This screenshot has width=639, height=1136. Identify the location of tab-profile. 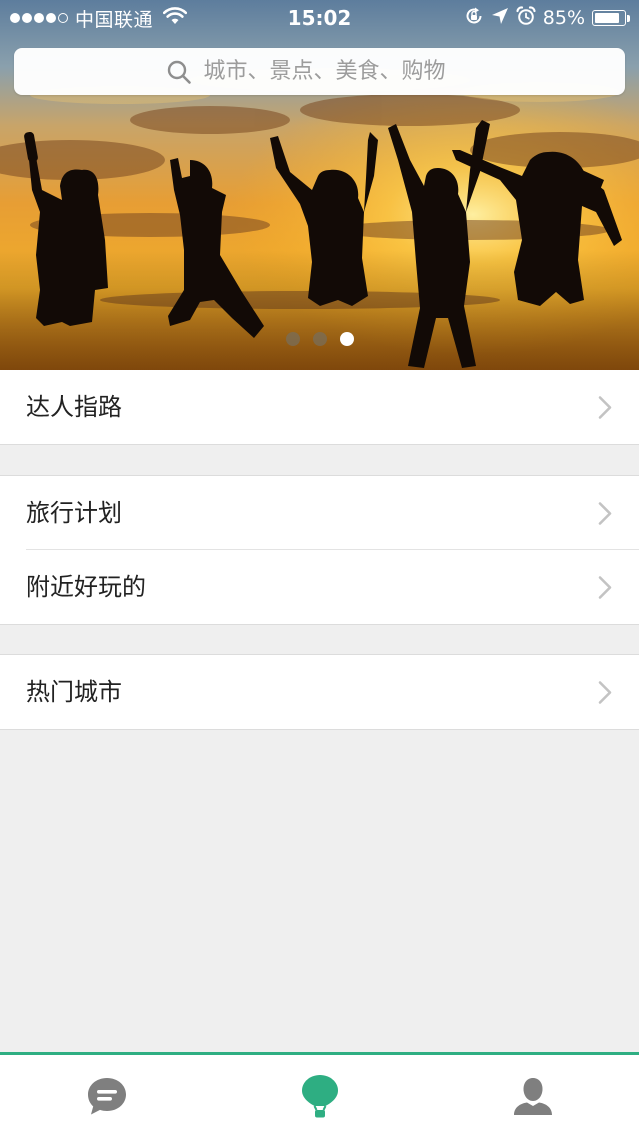
(532, 1095).